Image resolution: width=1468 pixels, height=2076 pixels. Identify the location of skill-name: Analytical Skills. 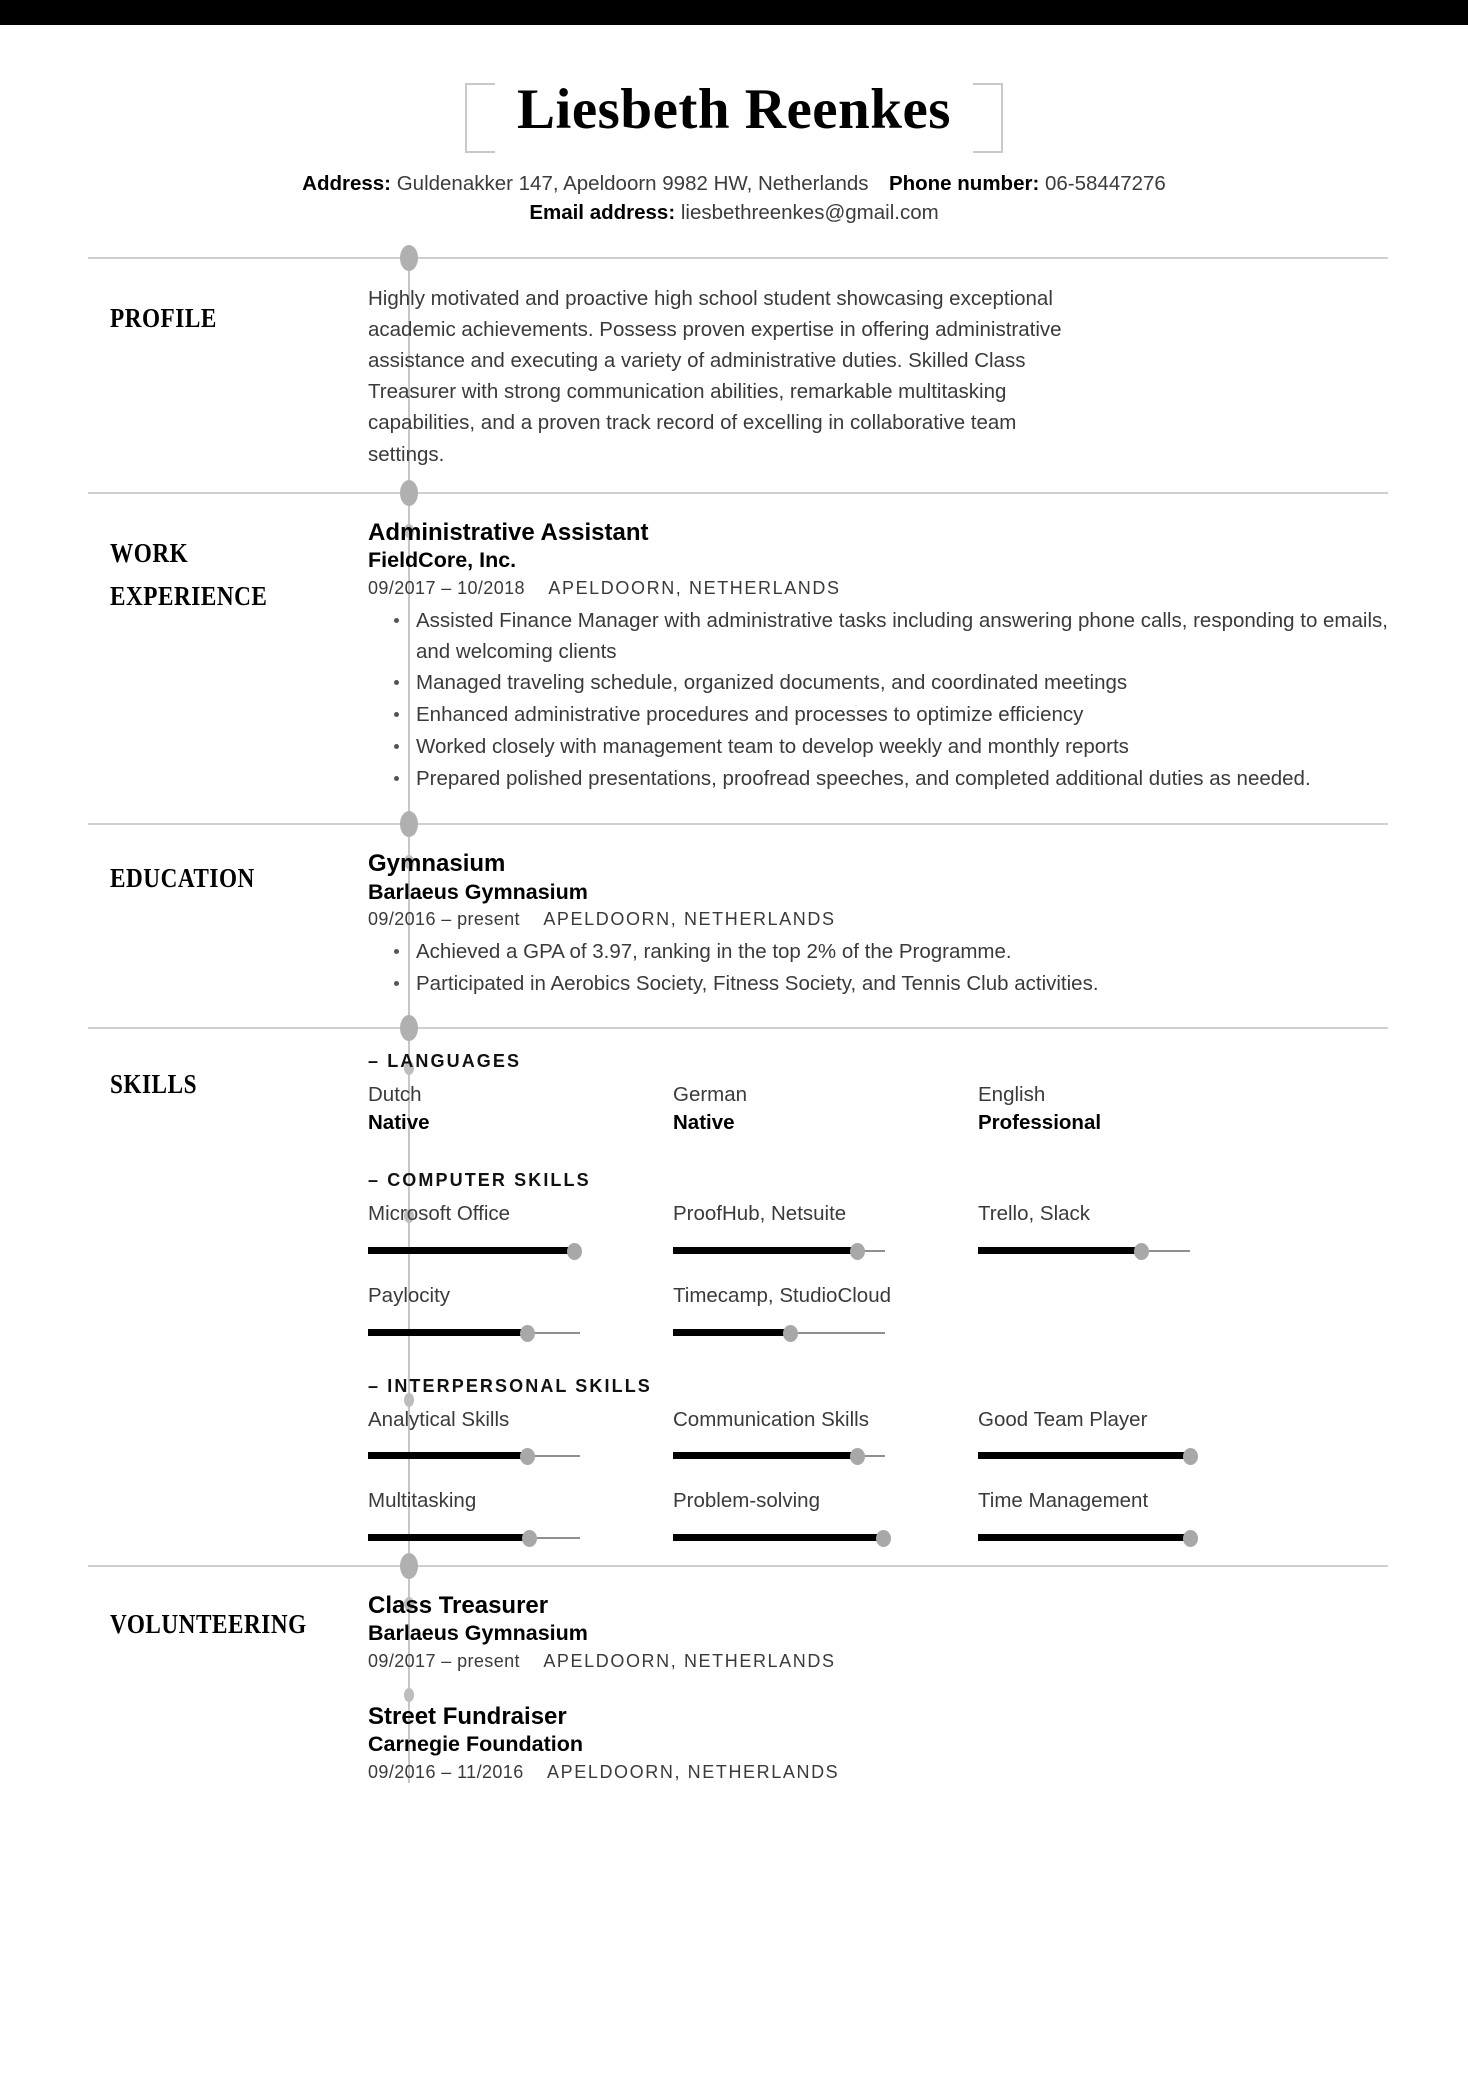
(439, 1419).